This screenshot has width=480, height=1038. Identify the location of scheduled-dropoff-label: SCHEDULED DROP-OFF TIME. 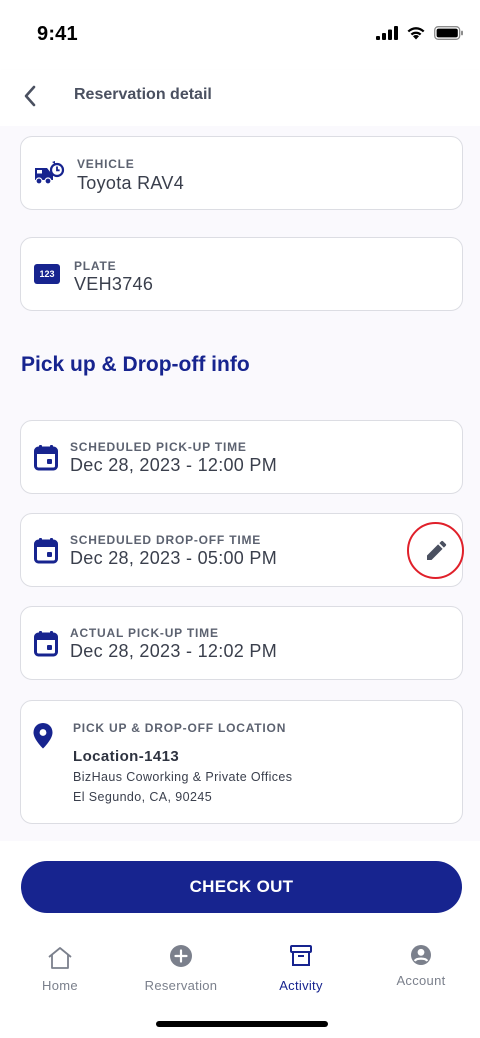
(166, 540).